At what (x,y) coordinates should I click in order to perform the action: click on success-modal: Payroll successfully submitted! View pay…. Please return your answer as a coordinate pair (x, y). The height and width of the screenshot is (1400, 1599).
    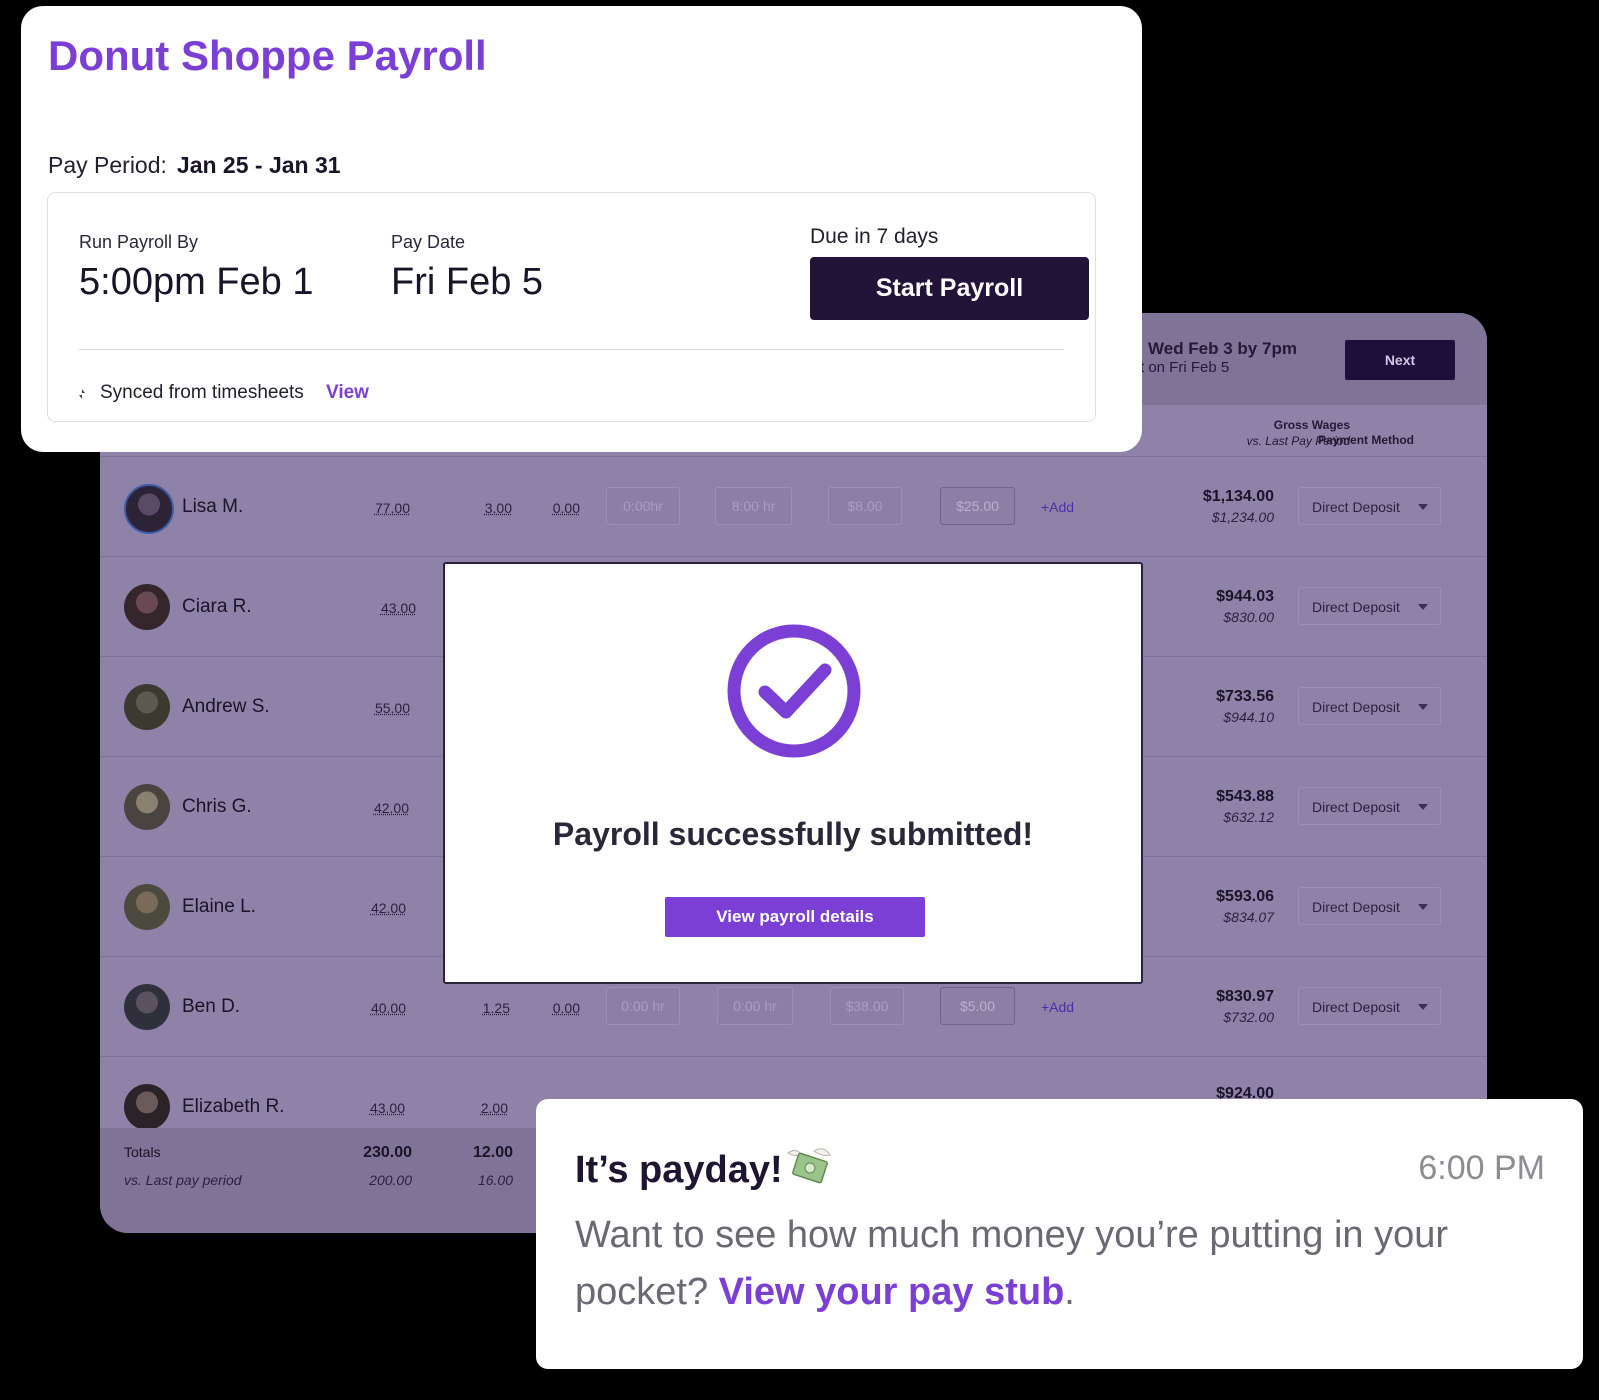
    Looking at the image, I should click on (793, 773).